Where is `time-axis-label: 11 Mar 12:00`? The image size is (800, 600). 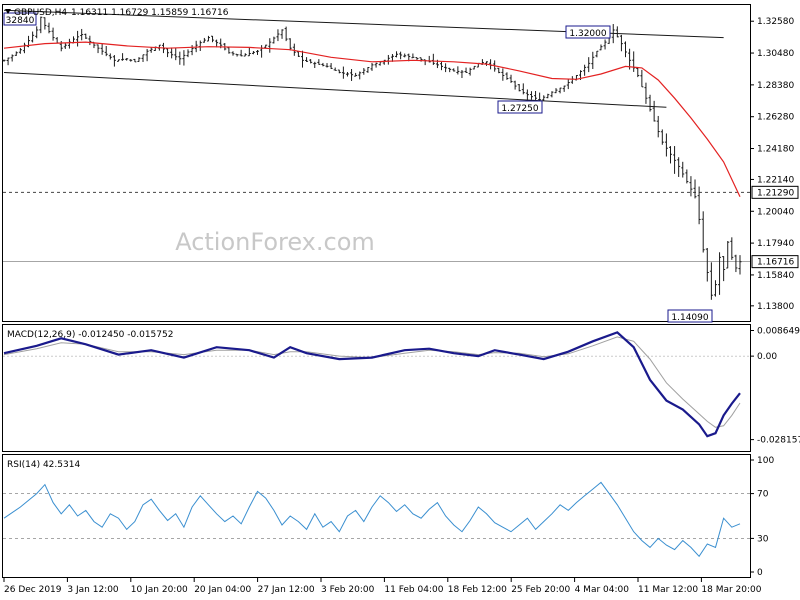
time-axis-label: 11 Mar 12:00 is located at coordinates (668, 590).